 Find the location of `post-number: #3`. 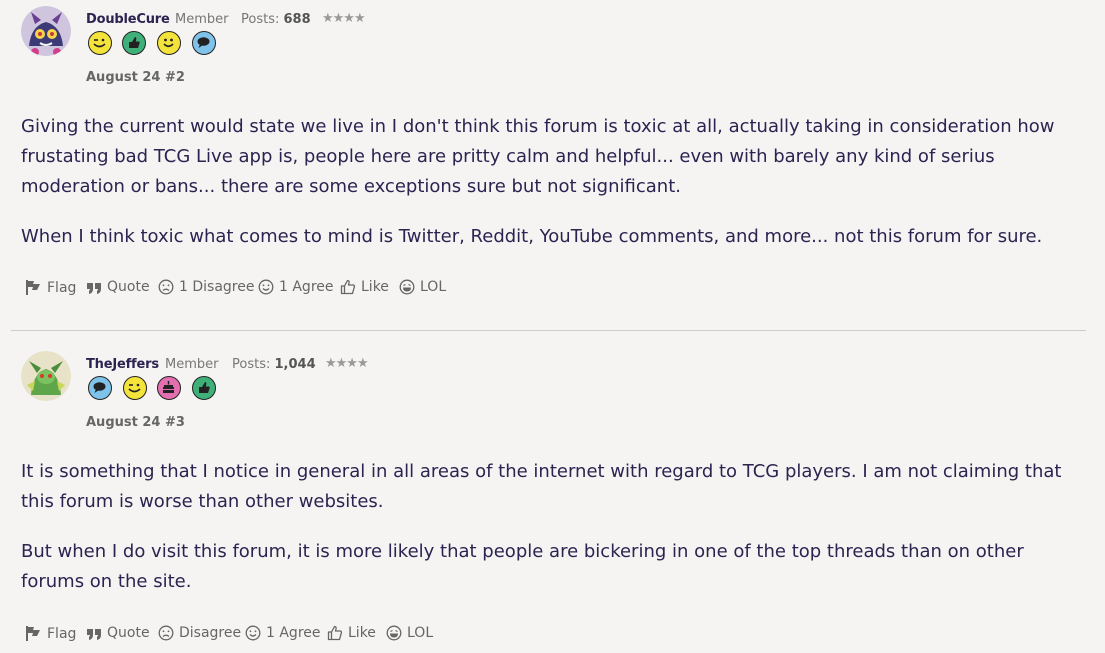

post-number: #3 is located at coordinates (175, 422).